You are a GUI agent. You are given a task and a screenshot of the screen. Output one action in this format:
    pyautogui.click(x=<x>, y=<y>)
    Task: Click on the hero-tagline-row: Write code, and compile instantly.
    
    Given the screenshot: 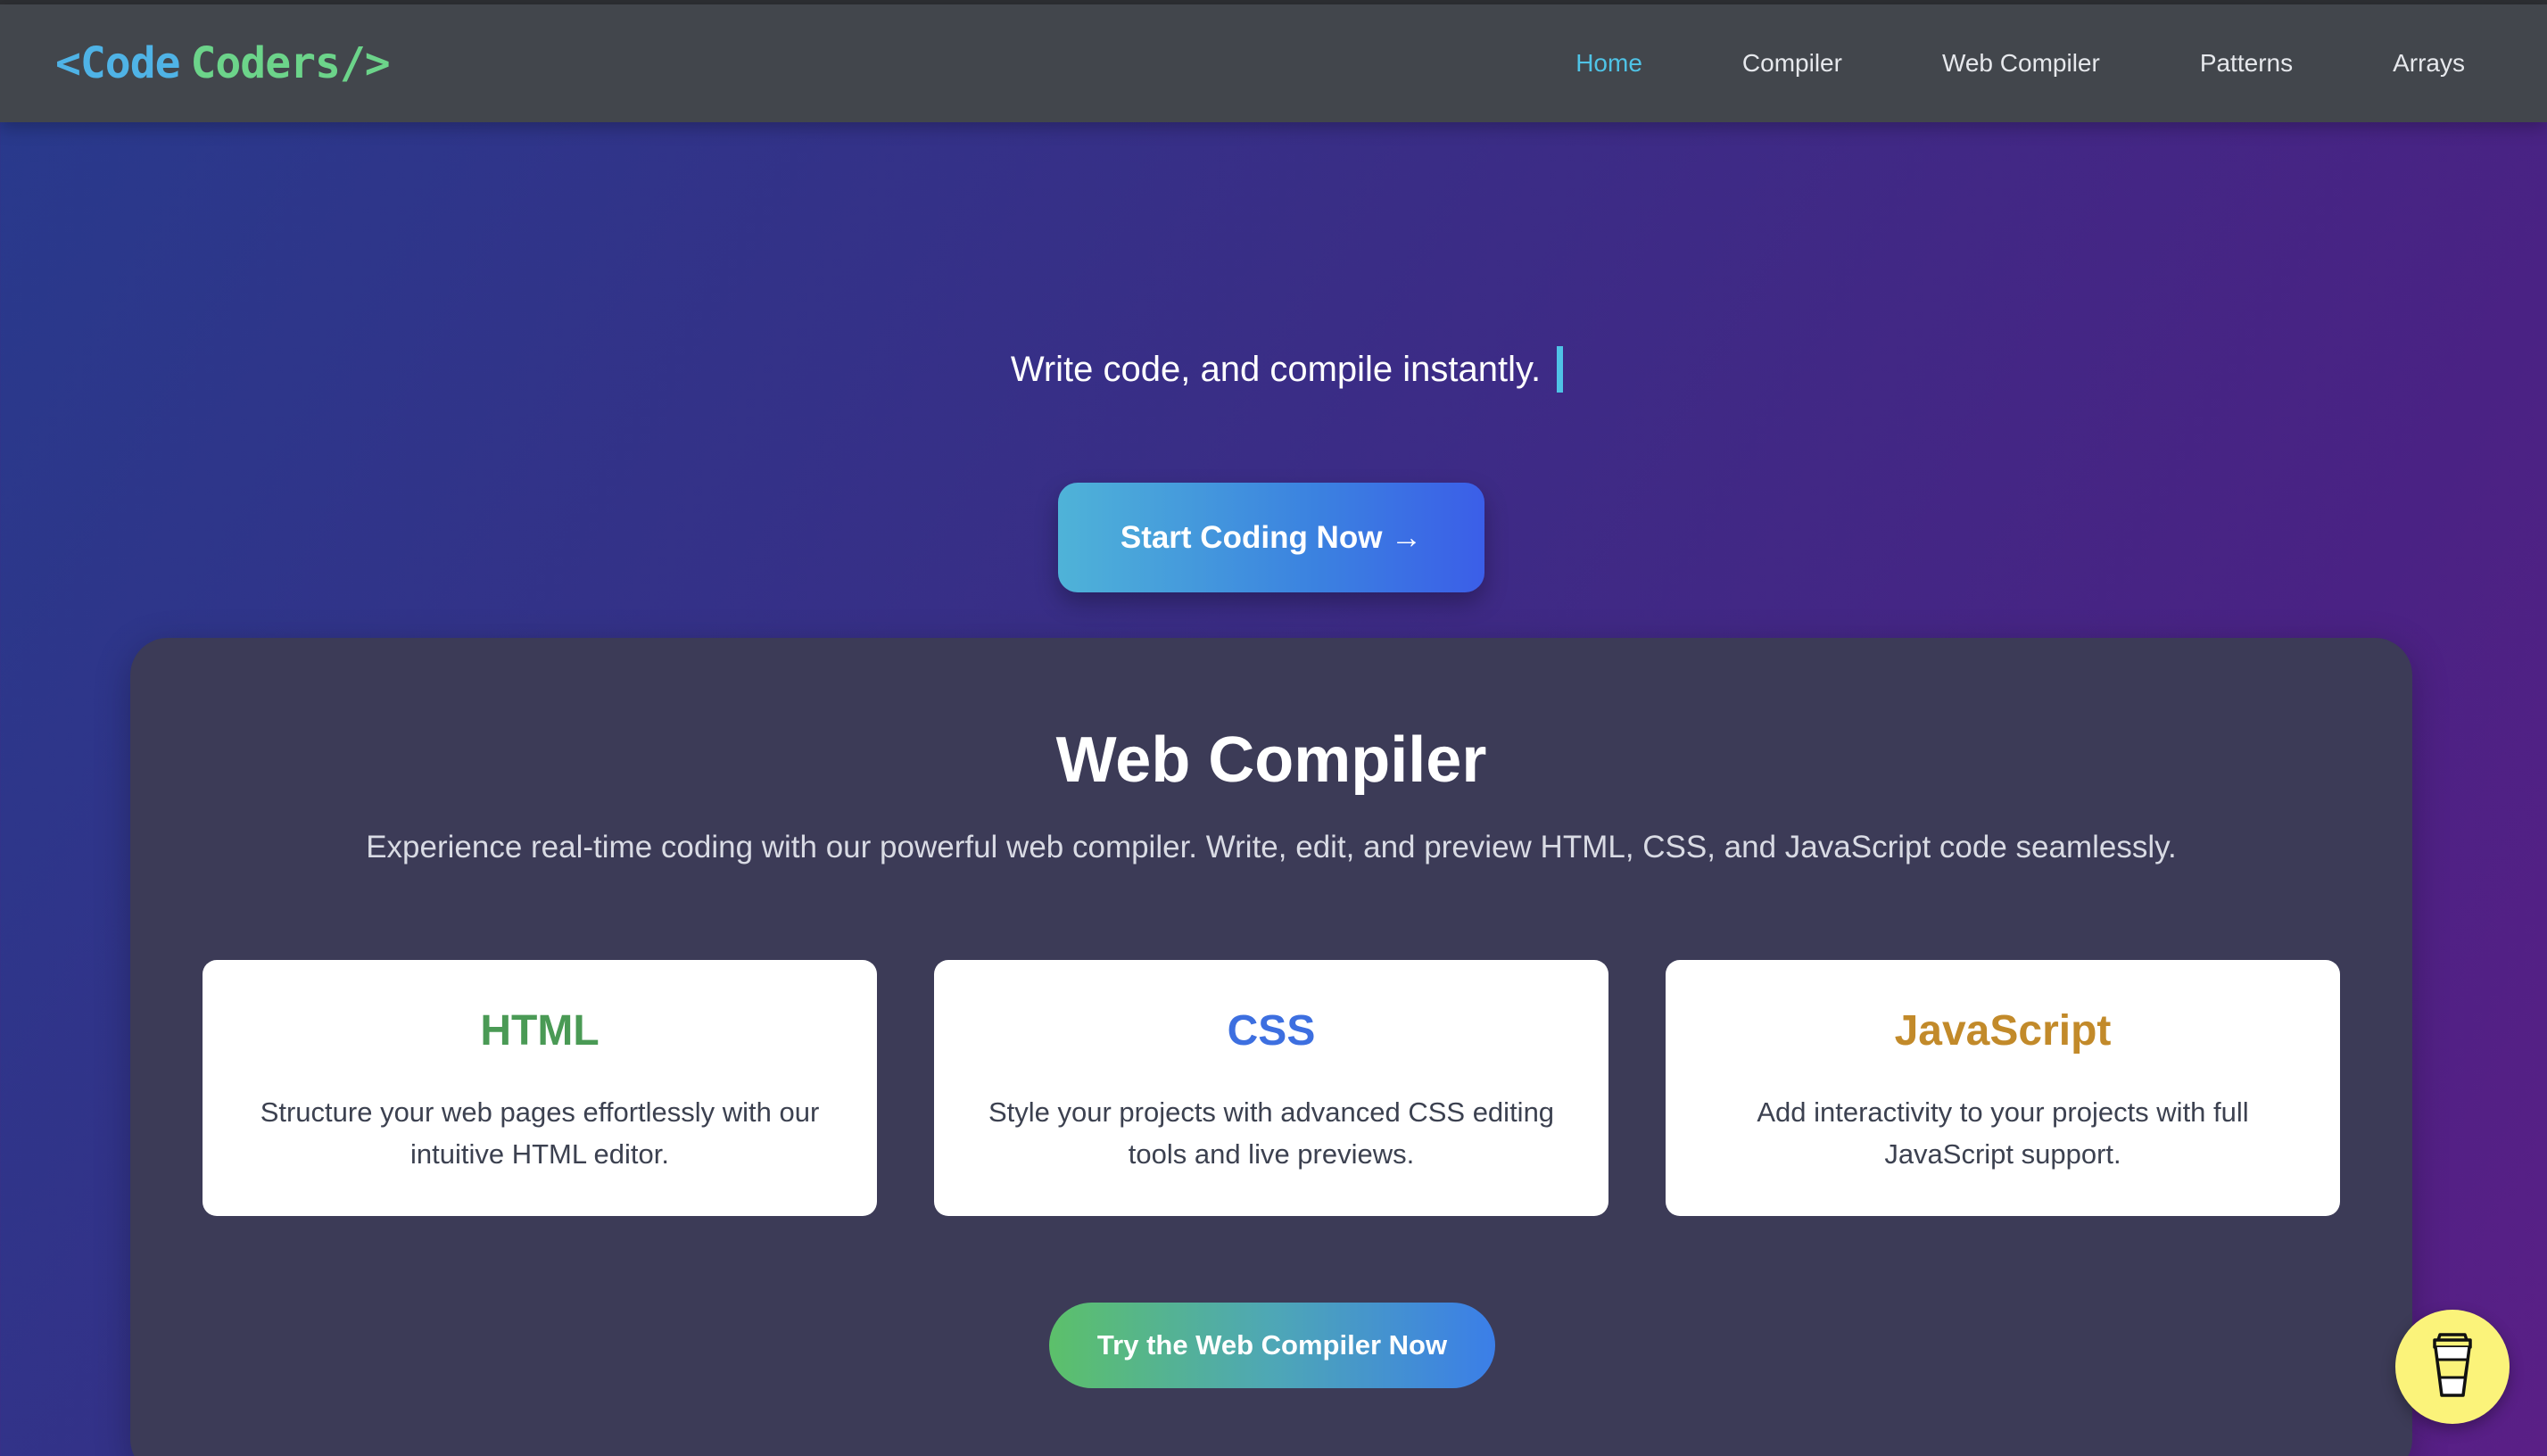 What is the action you would take?
    pyautogui.click(x=1273, y=369)
    